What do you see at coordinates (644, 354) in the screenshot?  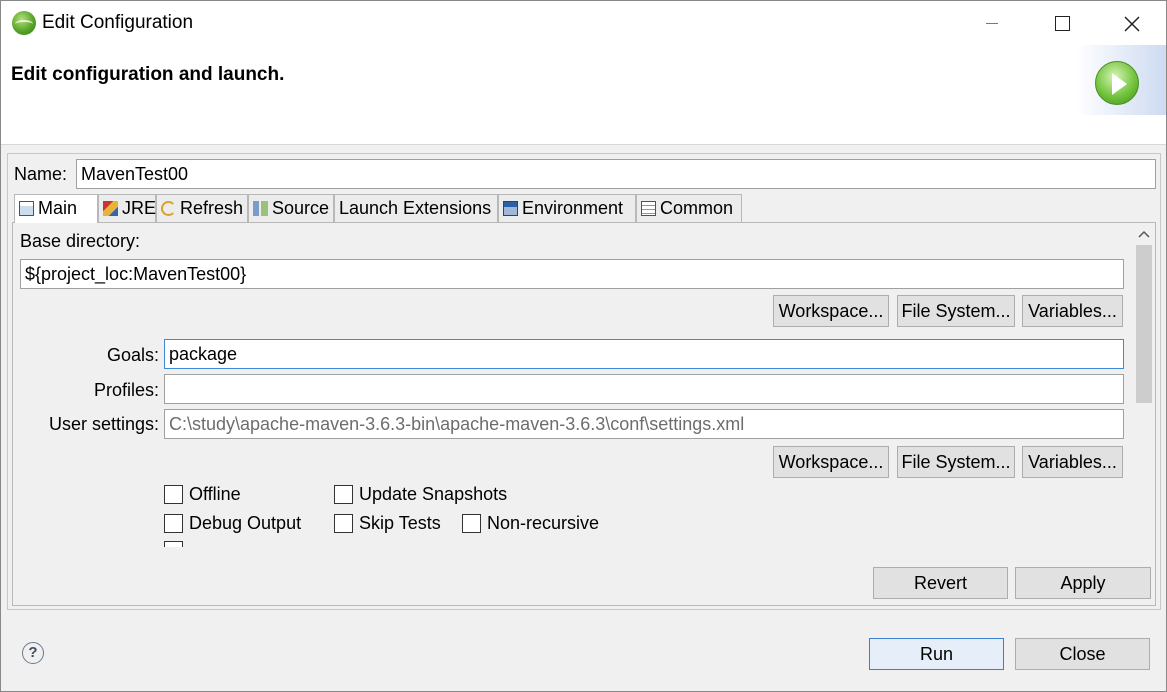 I see `goals-input: package` at bounding box center [644, 354].